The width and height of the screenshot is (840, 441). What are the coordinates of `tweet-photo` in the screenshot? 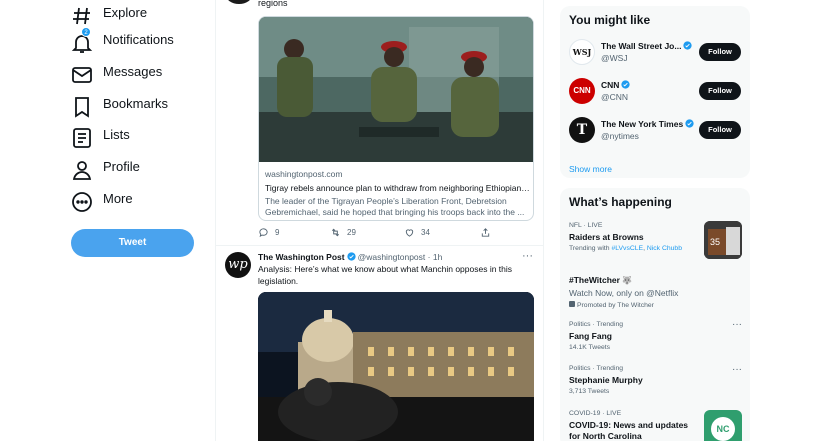 It's located at (396, 366).